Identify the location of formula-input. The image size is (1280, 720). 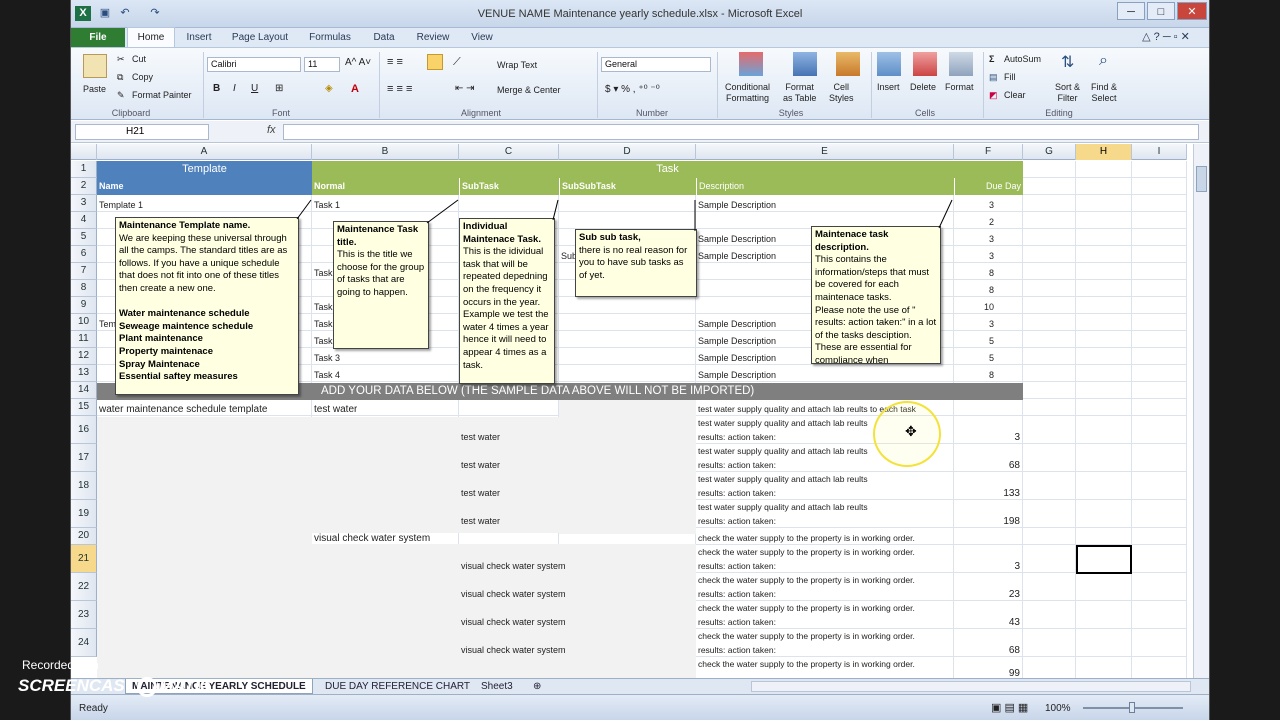
(741, 132).